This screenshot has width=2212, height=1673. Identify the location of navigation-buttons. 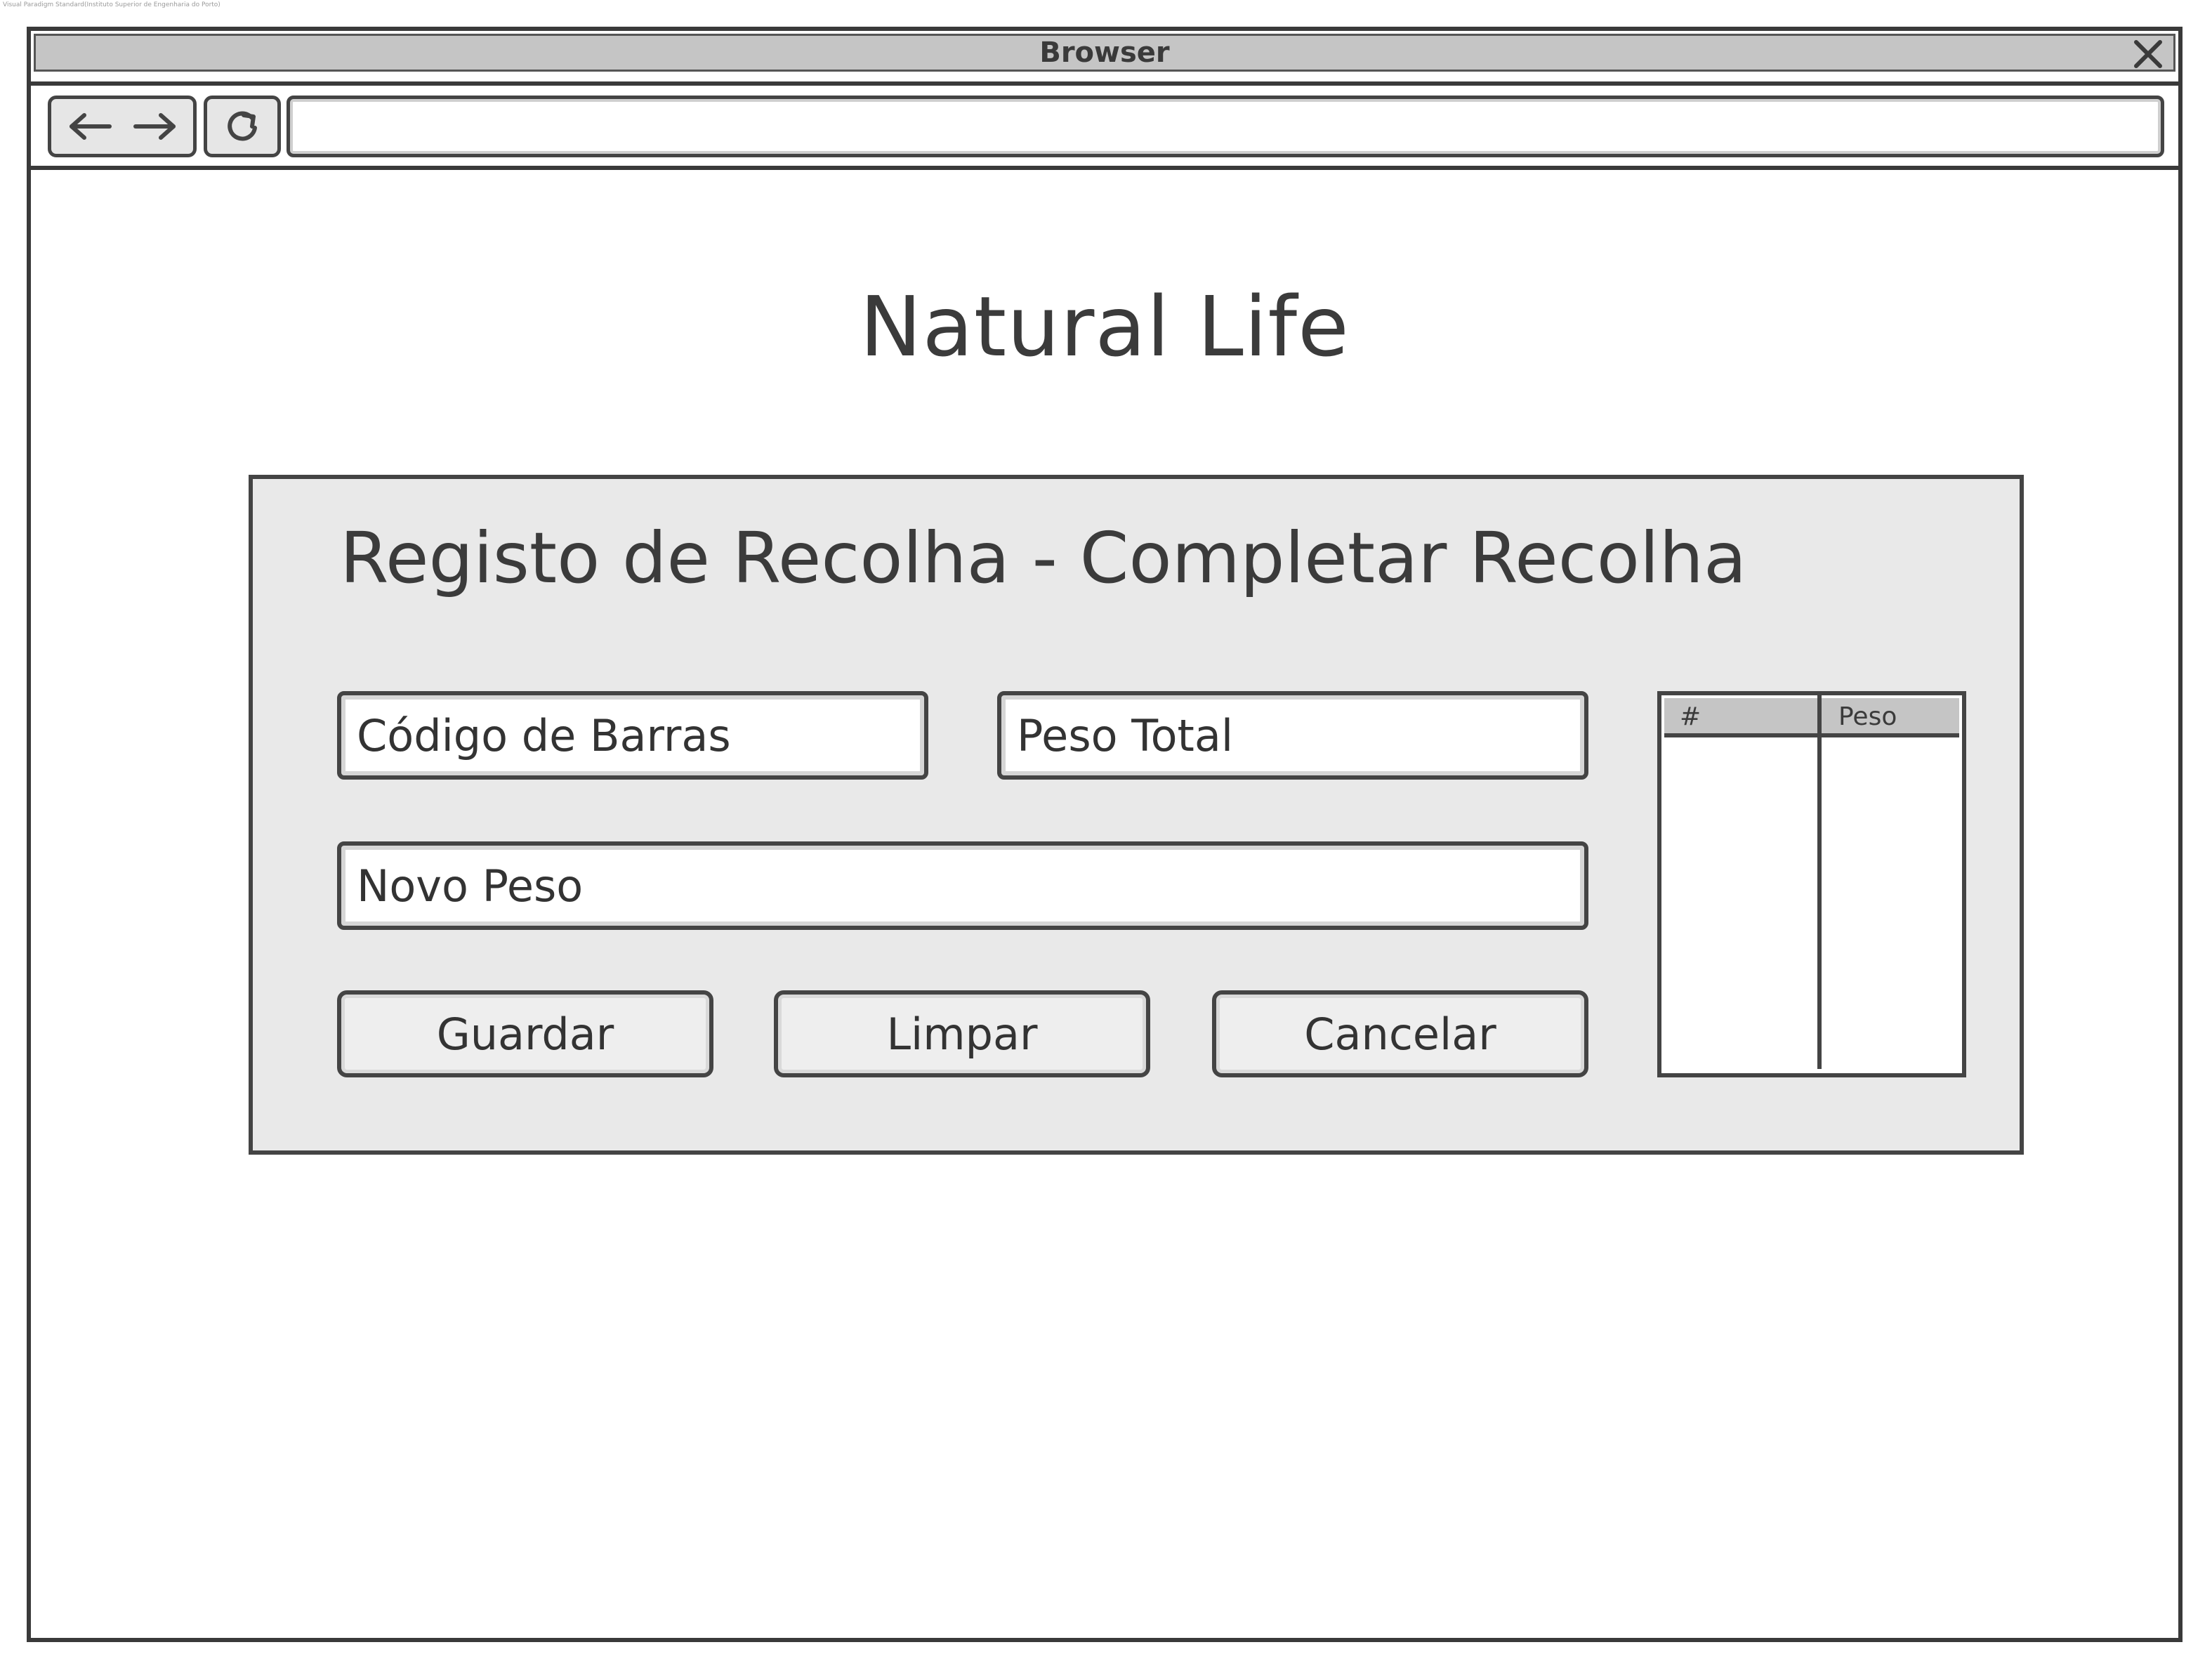
(122, 126).